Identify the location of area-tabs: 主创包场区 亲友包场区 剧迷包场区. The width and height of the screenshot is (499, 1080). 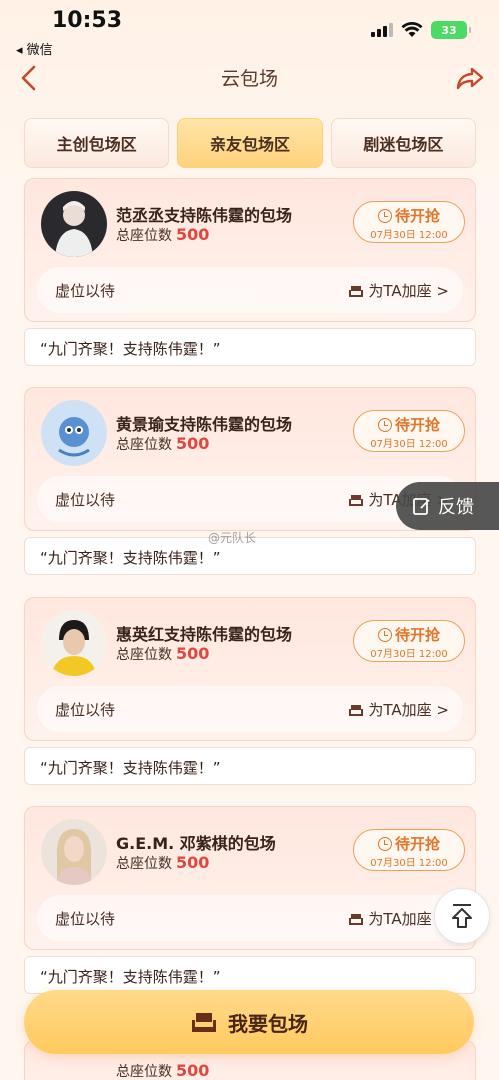
(250, 143).